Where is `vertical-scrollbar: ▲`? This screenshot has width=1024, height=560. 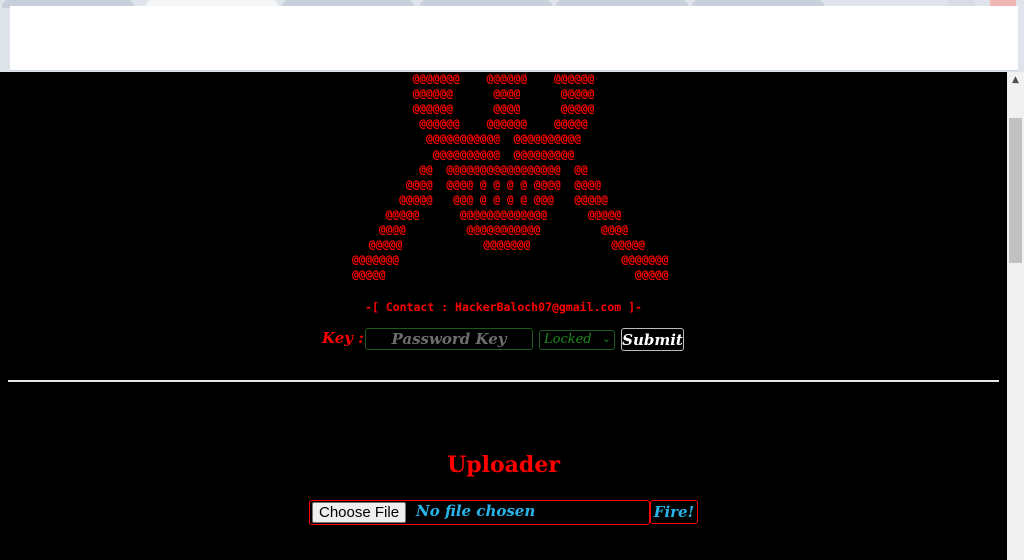 vertical-scrollbar: ▲ is located at coordinates (1015, 316).